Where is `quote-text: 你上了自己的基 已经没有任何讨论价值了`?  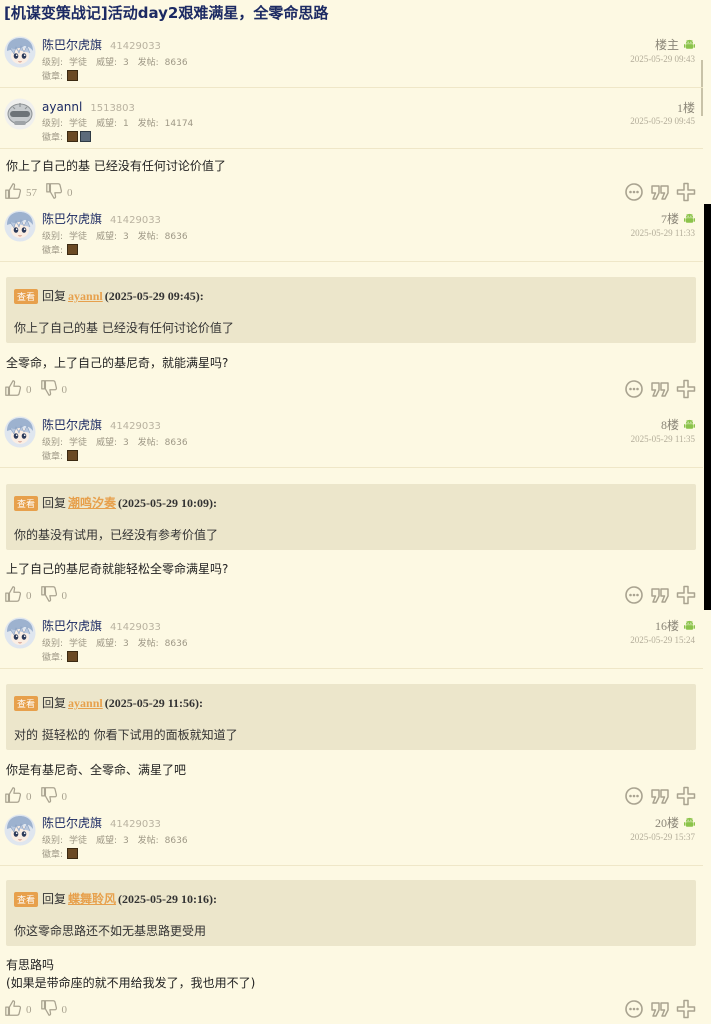
quote-text: 你上了自己的基 已经没有任何讨论价值了 is located at coordinates (124, 328).